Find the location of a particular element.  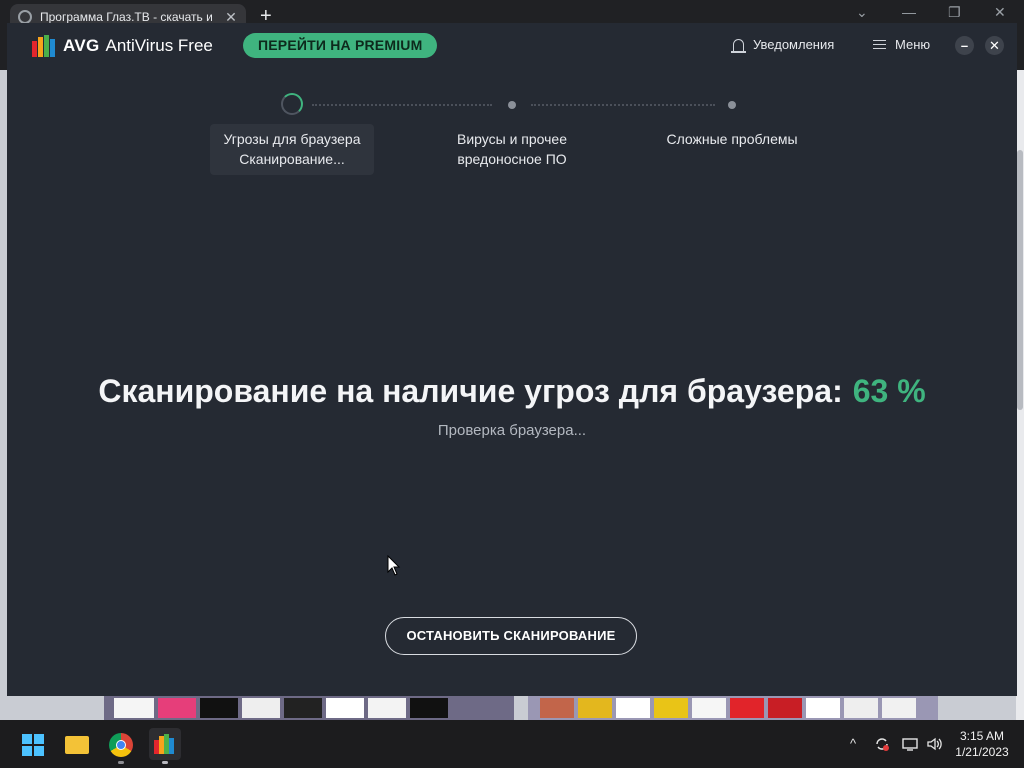

browser-page-edge is located at coordinates (1020, 395).